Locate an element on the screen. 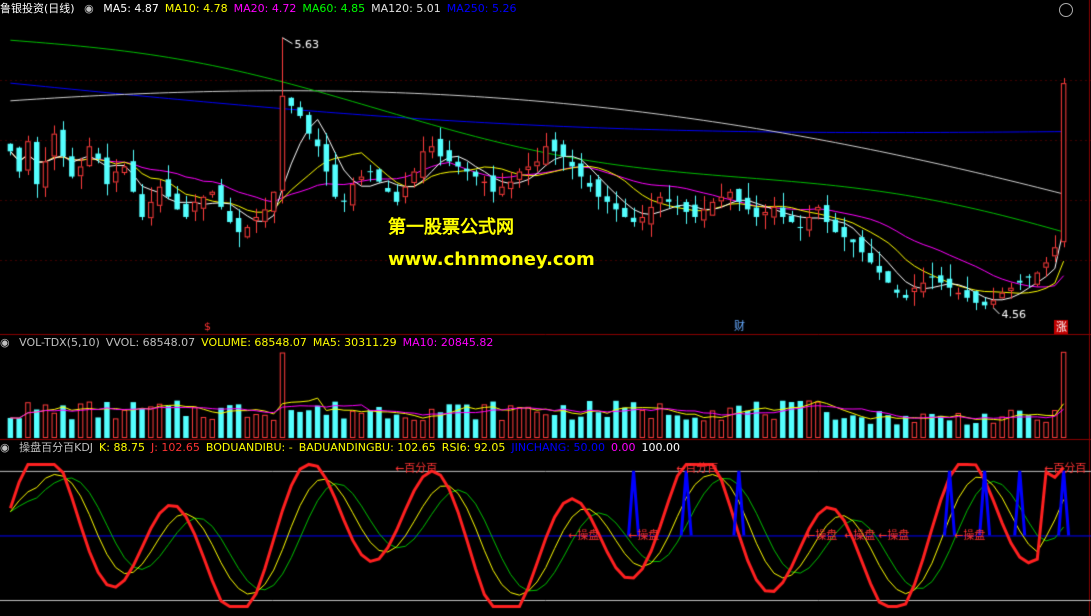 The height and width of the screenshot is (616, 1091). kdj-header-item-7: 0.00 is located at coordinates (623, 447).